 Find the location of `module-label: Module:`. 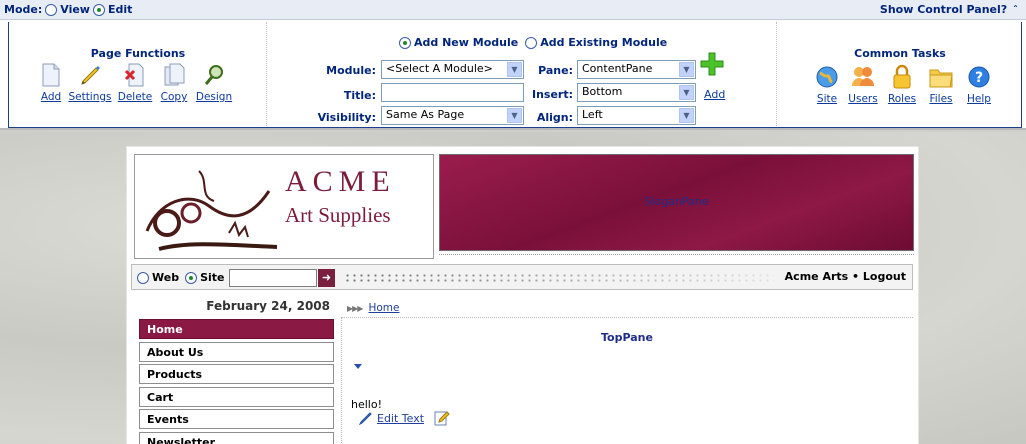

module-label: Module: is located at coordinates (351, 70).